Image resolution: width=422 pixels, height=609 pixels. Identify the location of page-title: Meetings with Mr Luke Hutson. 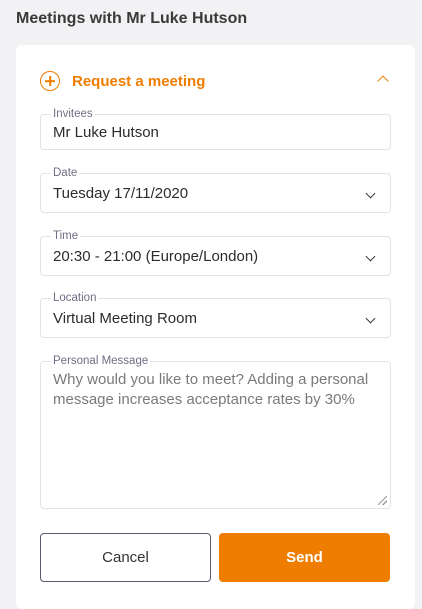
(132, 18).